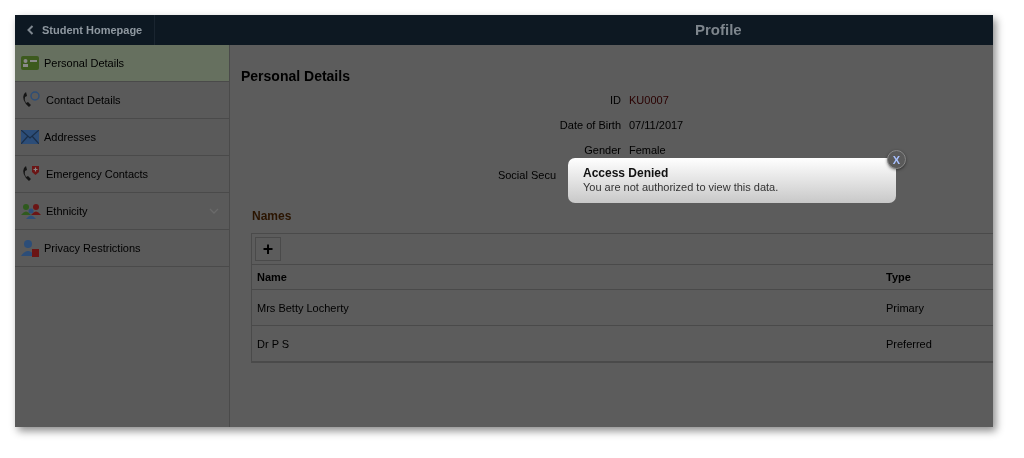 The width and height of the screenshot is (1024, 458). Describe the element at coordinates (303, 307) in the screenshot. I see `table-cell-text: Mrs Betty Locherty` at that location.